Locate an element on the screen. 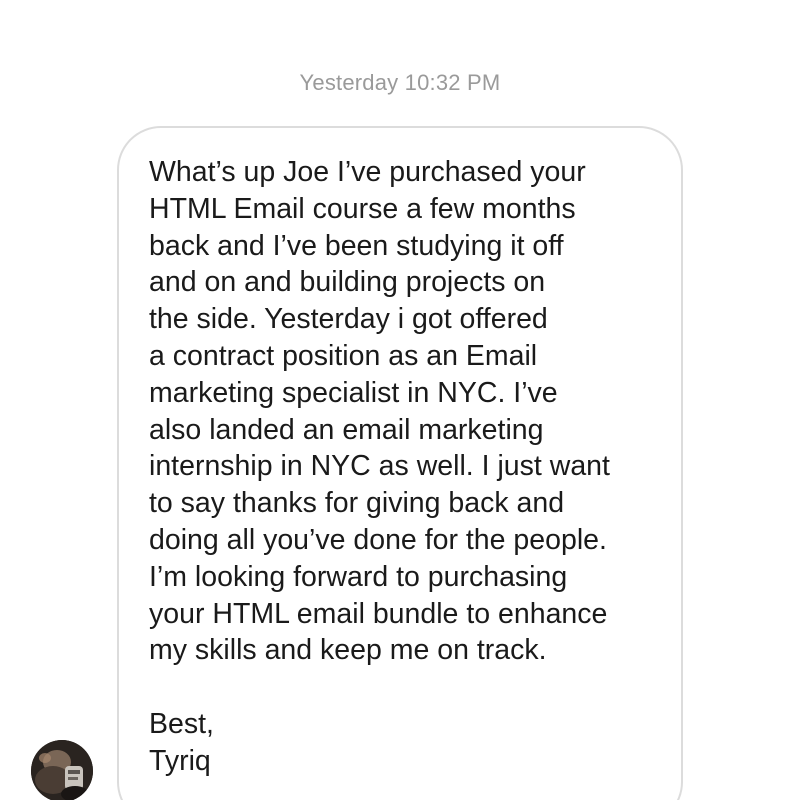  message-signoff: Best, is located at coordinates (181, 723).